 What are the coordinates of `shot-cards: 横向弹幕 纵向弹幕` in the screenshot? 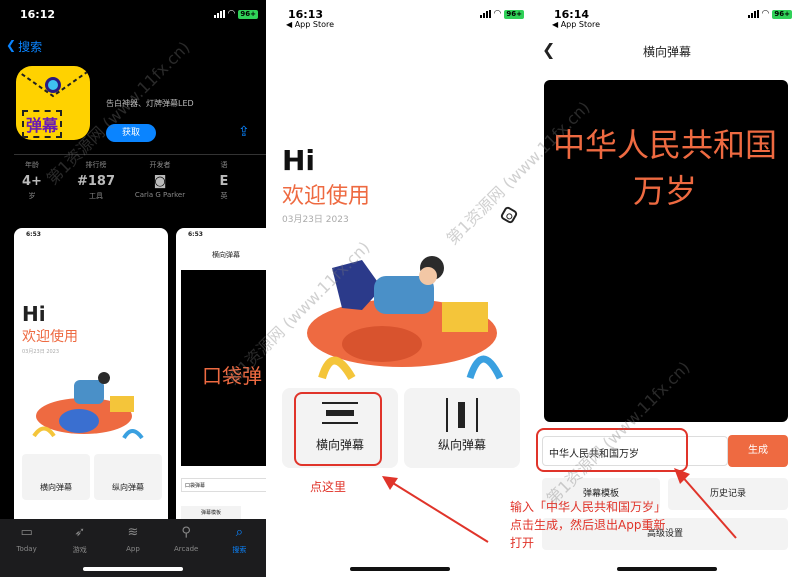 It's located at (92, 477).